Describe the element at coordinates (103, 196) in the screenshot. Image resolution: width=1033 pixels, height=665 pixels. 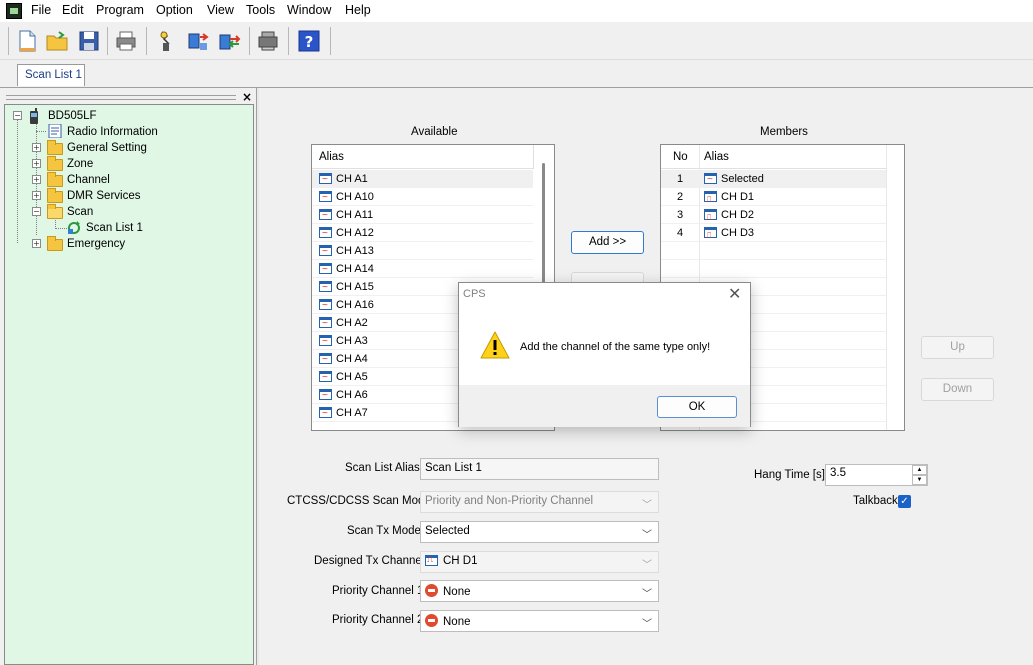
I see `tree-item-dmr-services: DMR Services` at that location.